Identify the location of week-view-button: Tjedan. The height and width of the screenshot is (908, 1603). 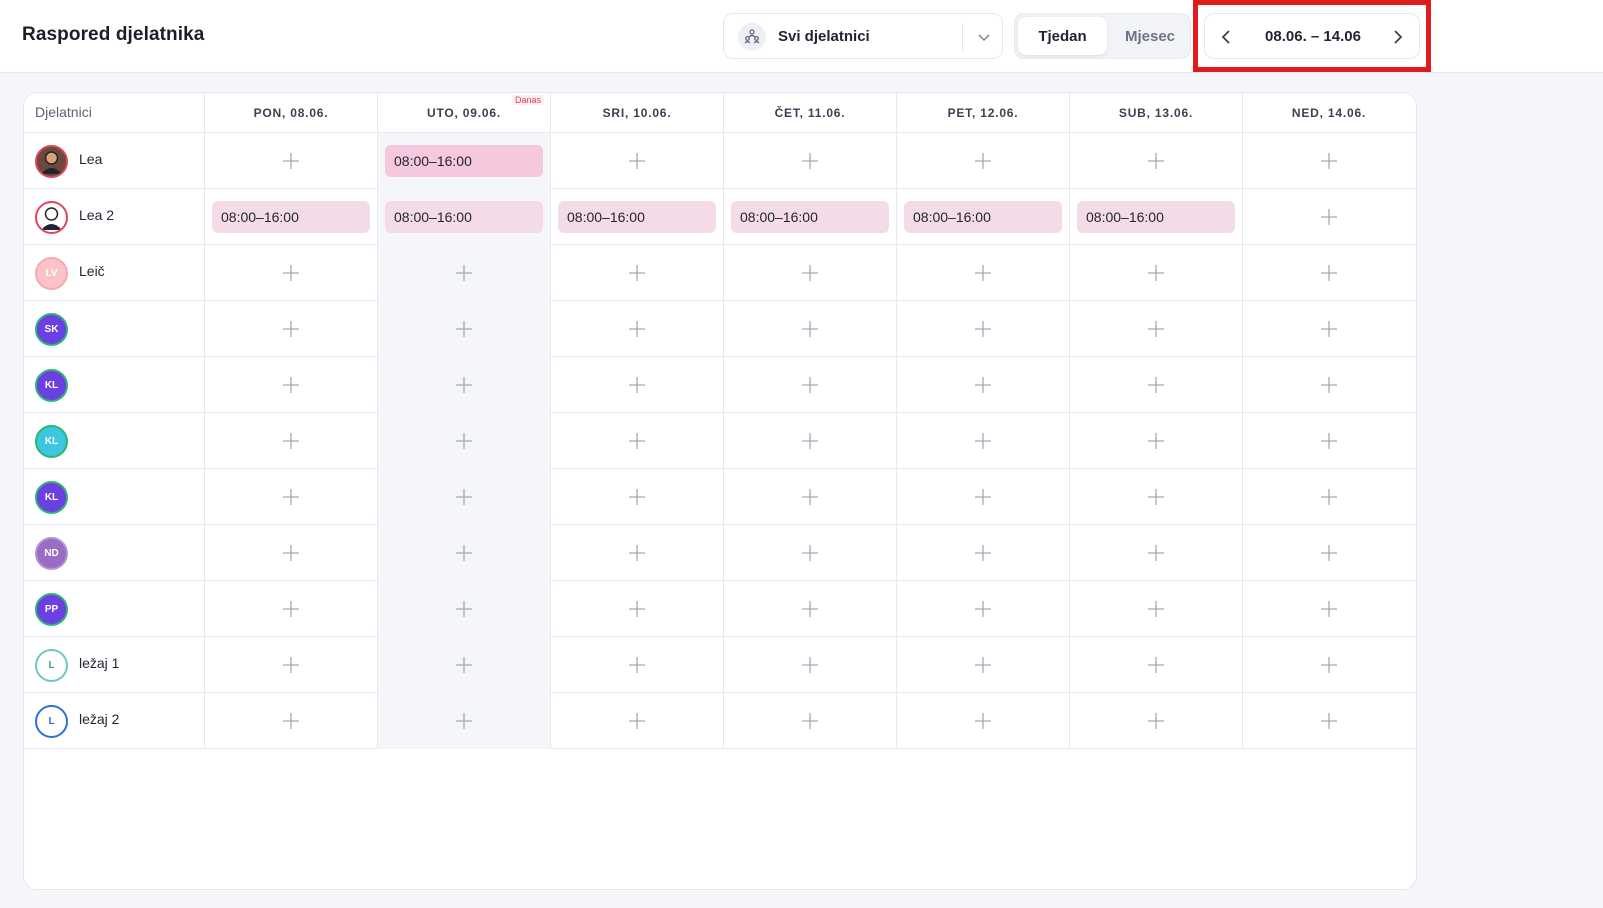
(1062, 36).